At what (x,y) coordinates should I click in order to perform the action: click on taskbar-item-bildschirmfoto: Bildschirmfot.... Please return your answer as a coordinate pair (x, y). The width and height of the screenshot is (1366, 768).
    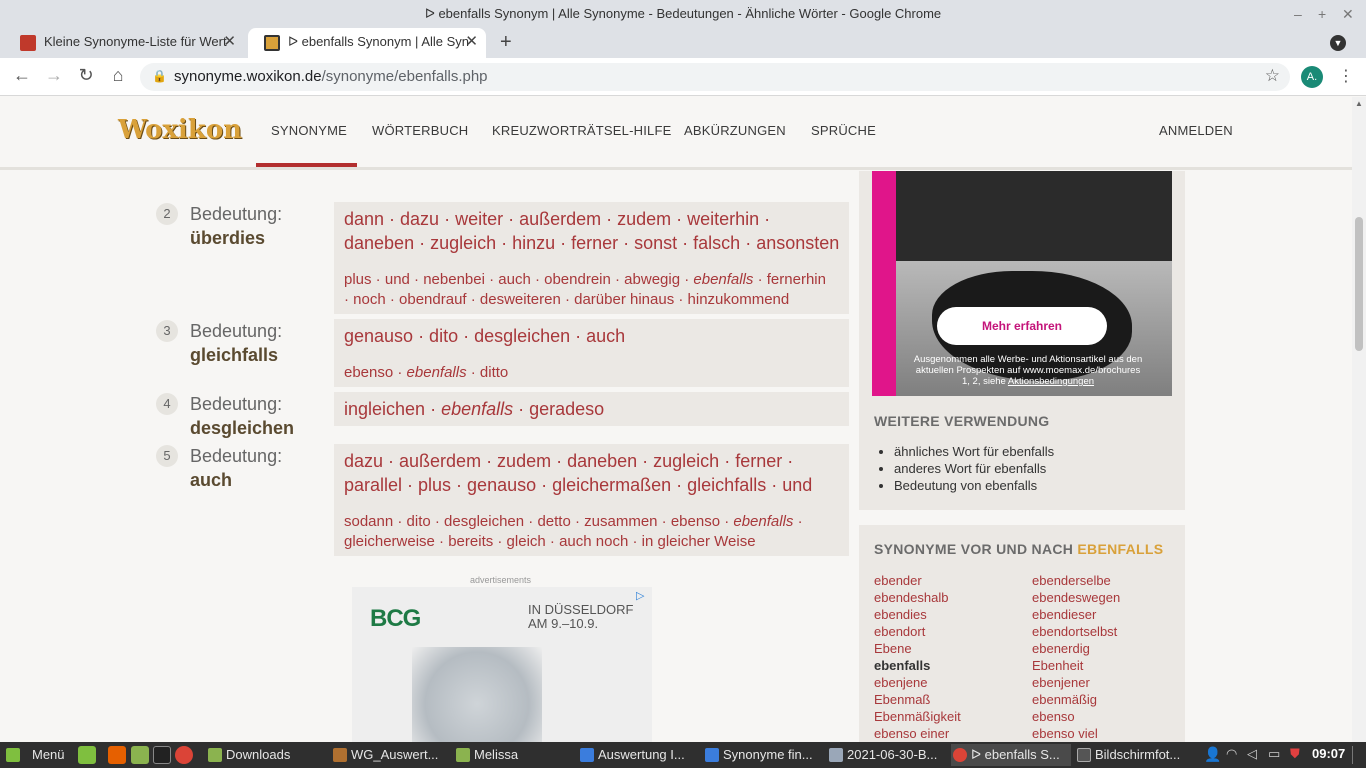
    Looking at the image, I should click on (1135, 755).